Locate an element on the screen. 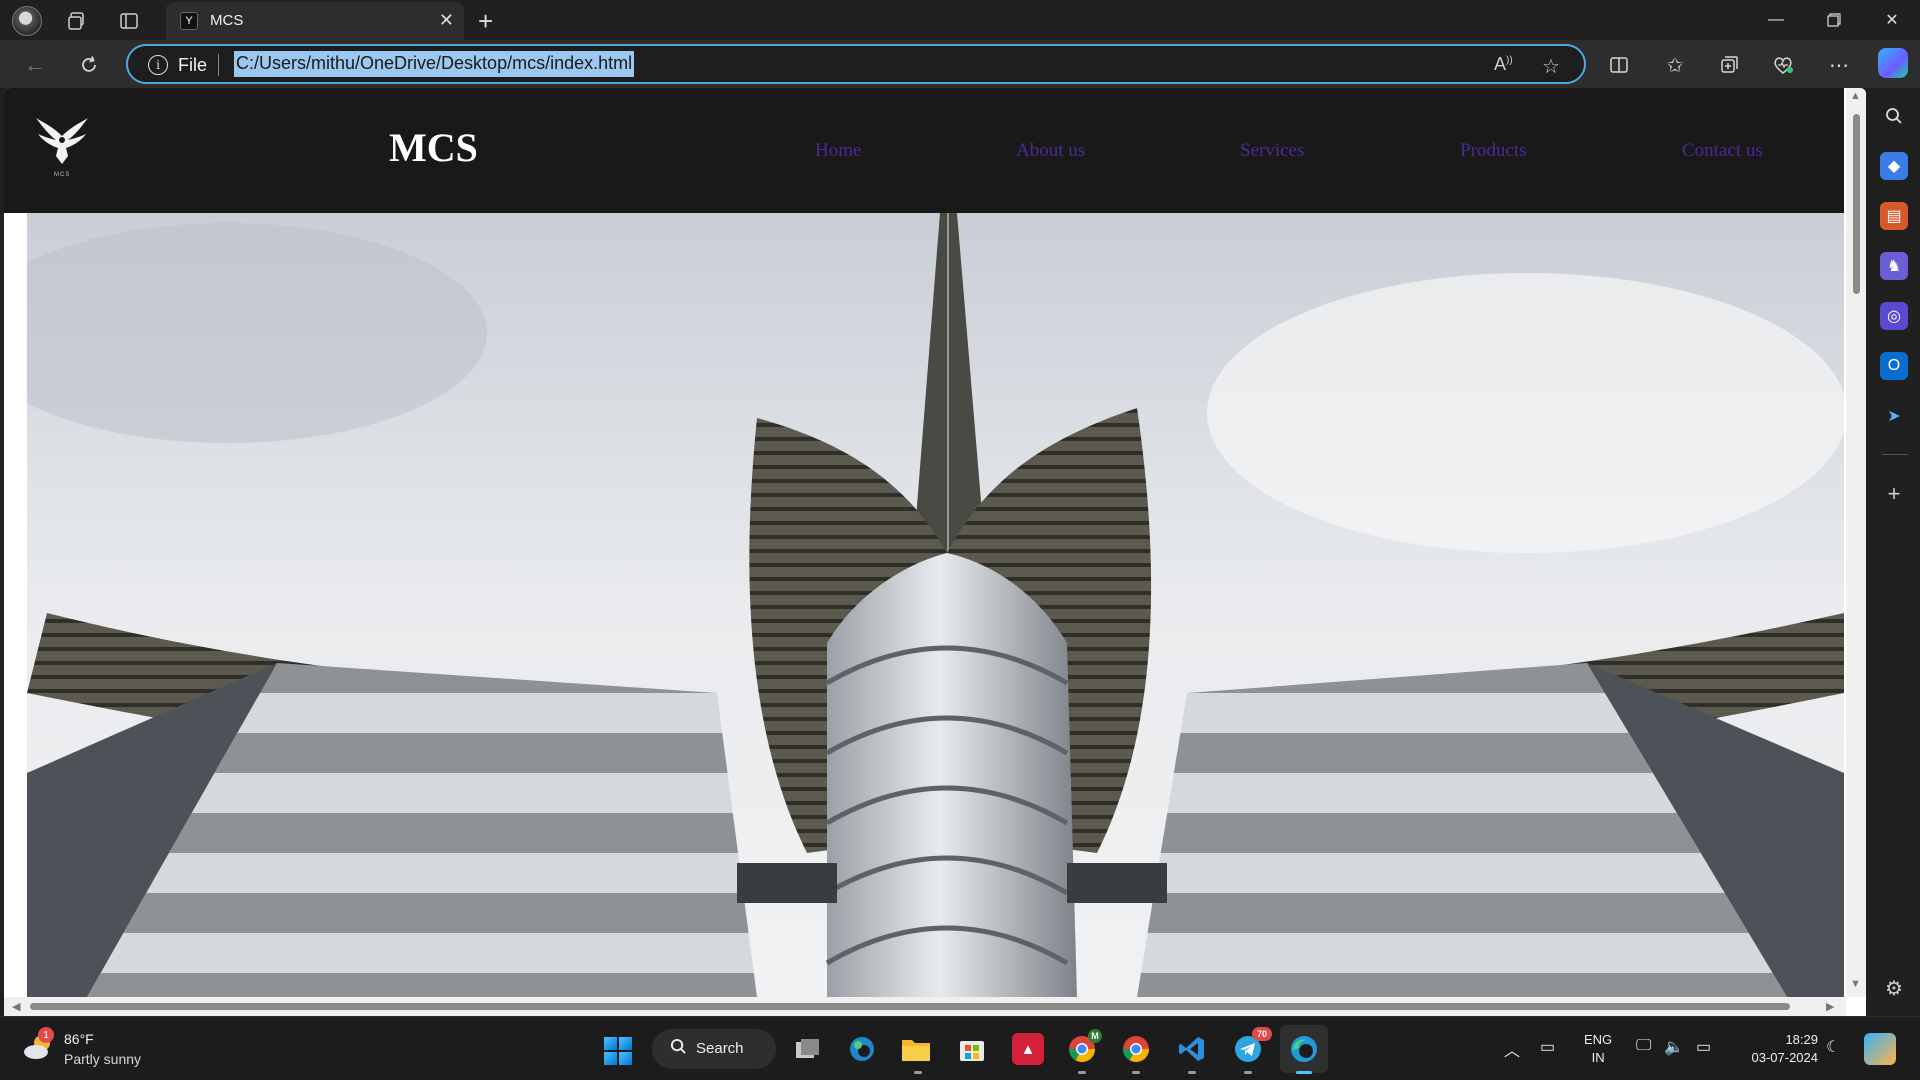  scroll-right-arrow-icon: ▶ is located at coordinates (1830, 1006).